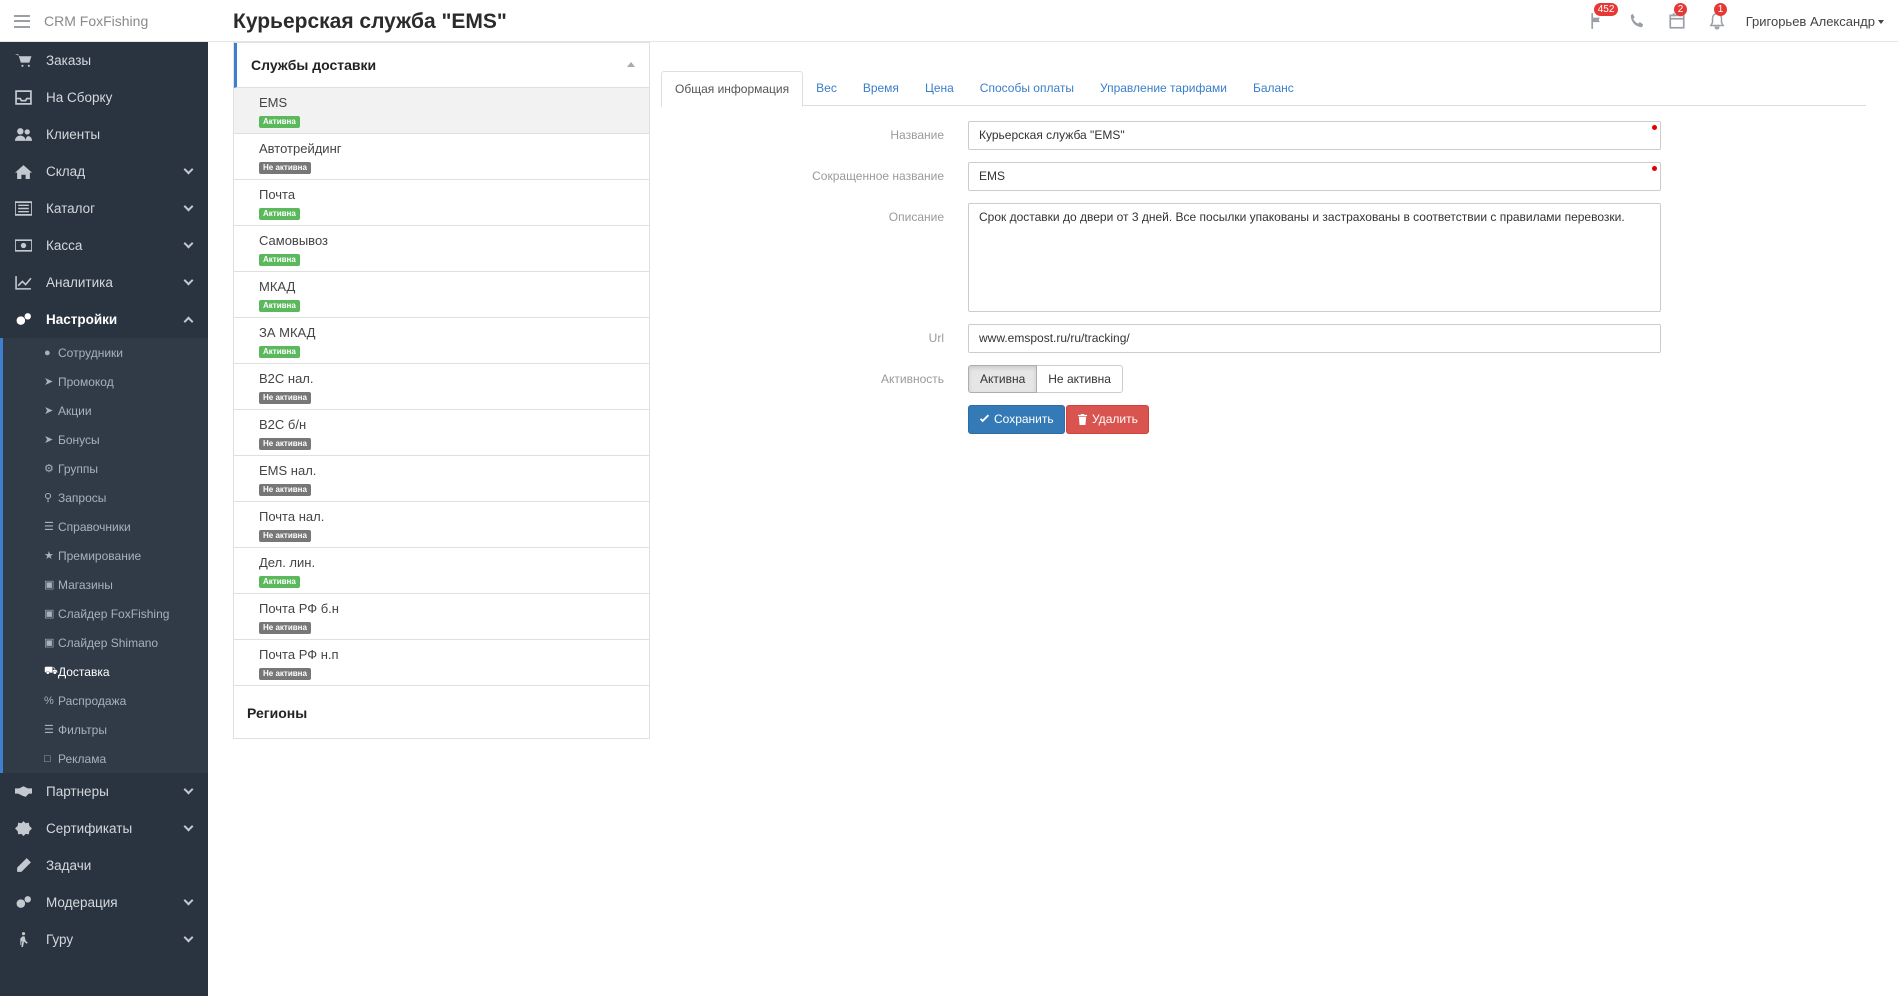 The image size is (1898, 996). What do you see at coordinates (105, 700) in the screenshot?
I see `submenu-item-sale: % Распродажа` at bounding box center [105, 700].